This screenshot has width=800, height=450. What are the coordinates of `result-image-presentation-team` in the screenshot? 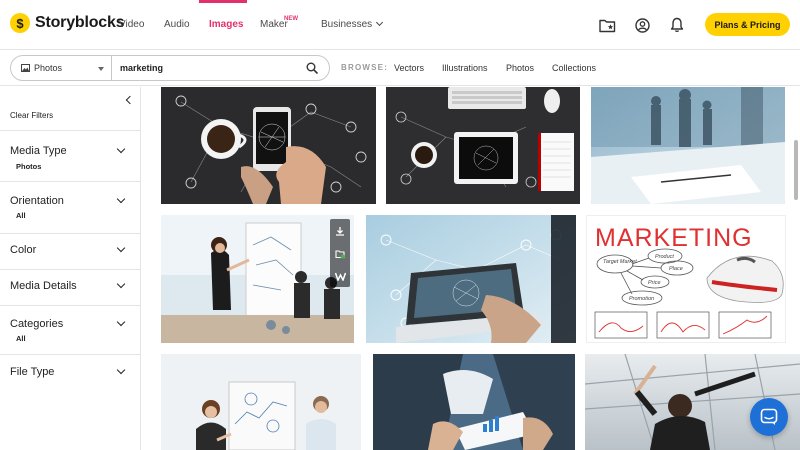 It's located at (261, 402).